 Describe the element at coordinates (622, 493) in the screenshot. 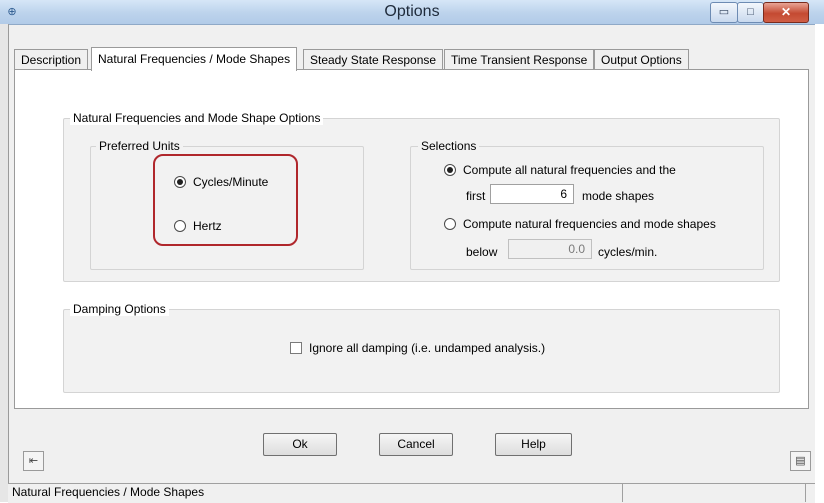

I see `status-divider` at that location.